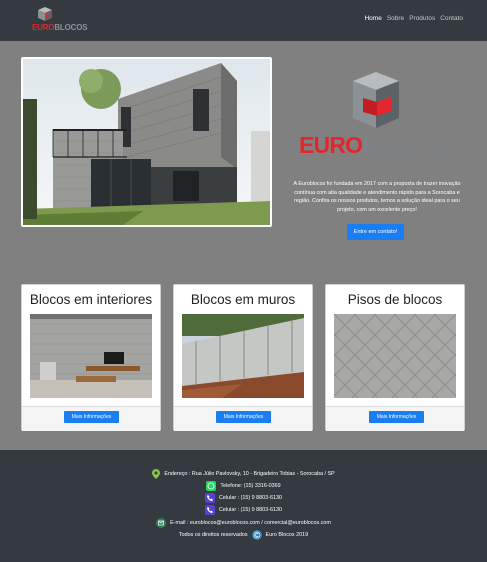 The height and width of the screenshot is (562, 487). What do you see at coordinates (375, 232) in the screenshot?
I see `contact-button: Entre em contato!` at bounding box center [375, 232].